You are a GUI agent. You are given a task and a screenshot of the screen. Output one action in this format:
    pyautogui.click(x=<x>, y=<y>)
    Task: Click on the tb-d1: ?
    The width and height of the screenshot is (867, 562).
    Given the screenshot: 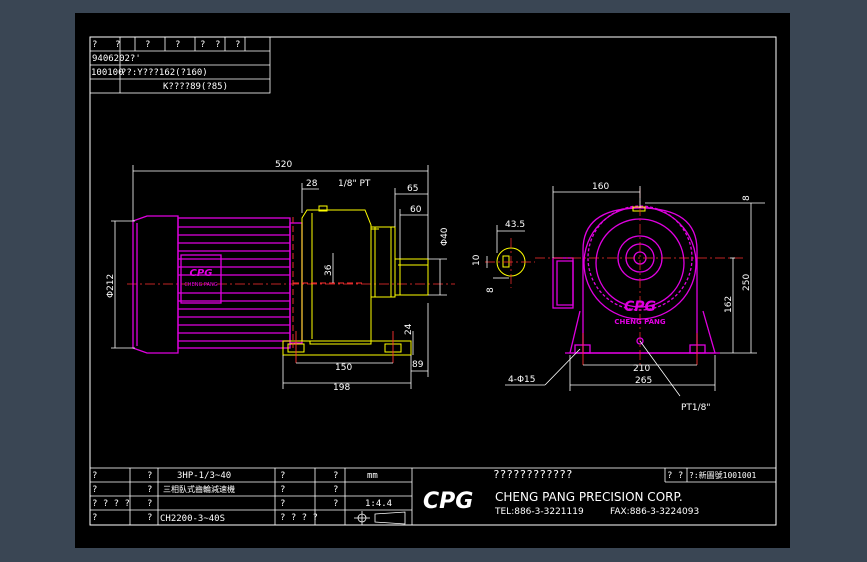 What is the action you would take?
    pyautogui.click(x=94, y=518)
    